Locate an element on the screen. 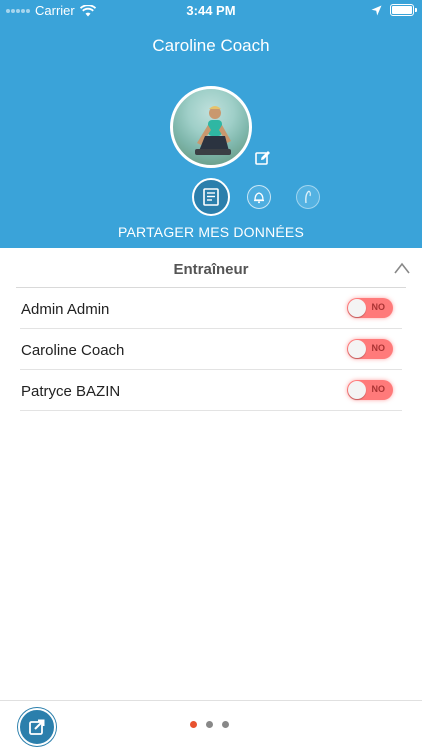 The height and width of the screenshot is (750, 422). tab-notifications is located at coordinates (259, 197).